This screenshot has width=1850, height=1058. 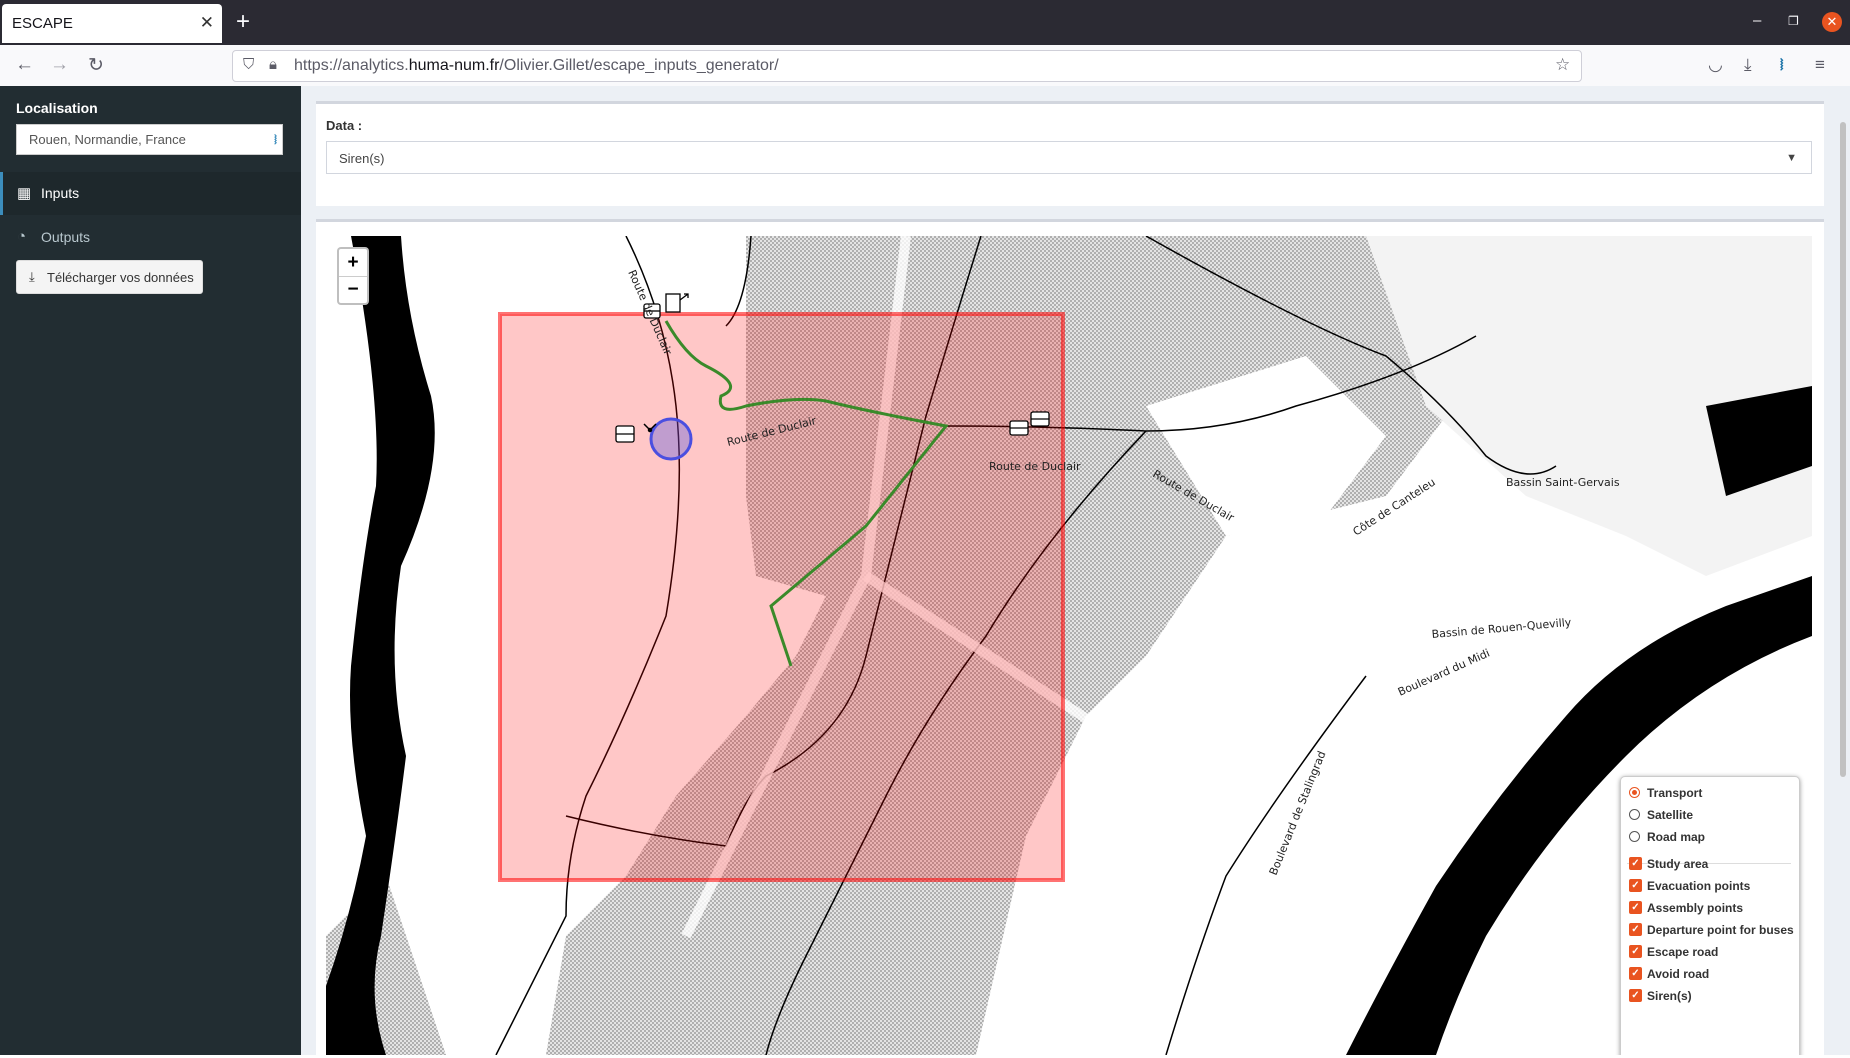 What do you see at coordinates (22, 236) in the screenshot?
I see `dashboard-icon: ◔` at bounding box center [22, 236].